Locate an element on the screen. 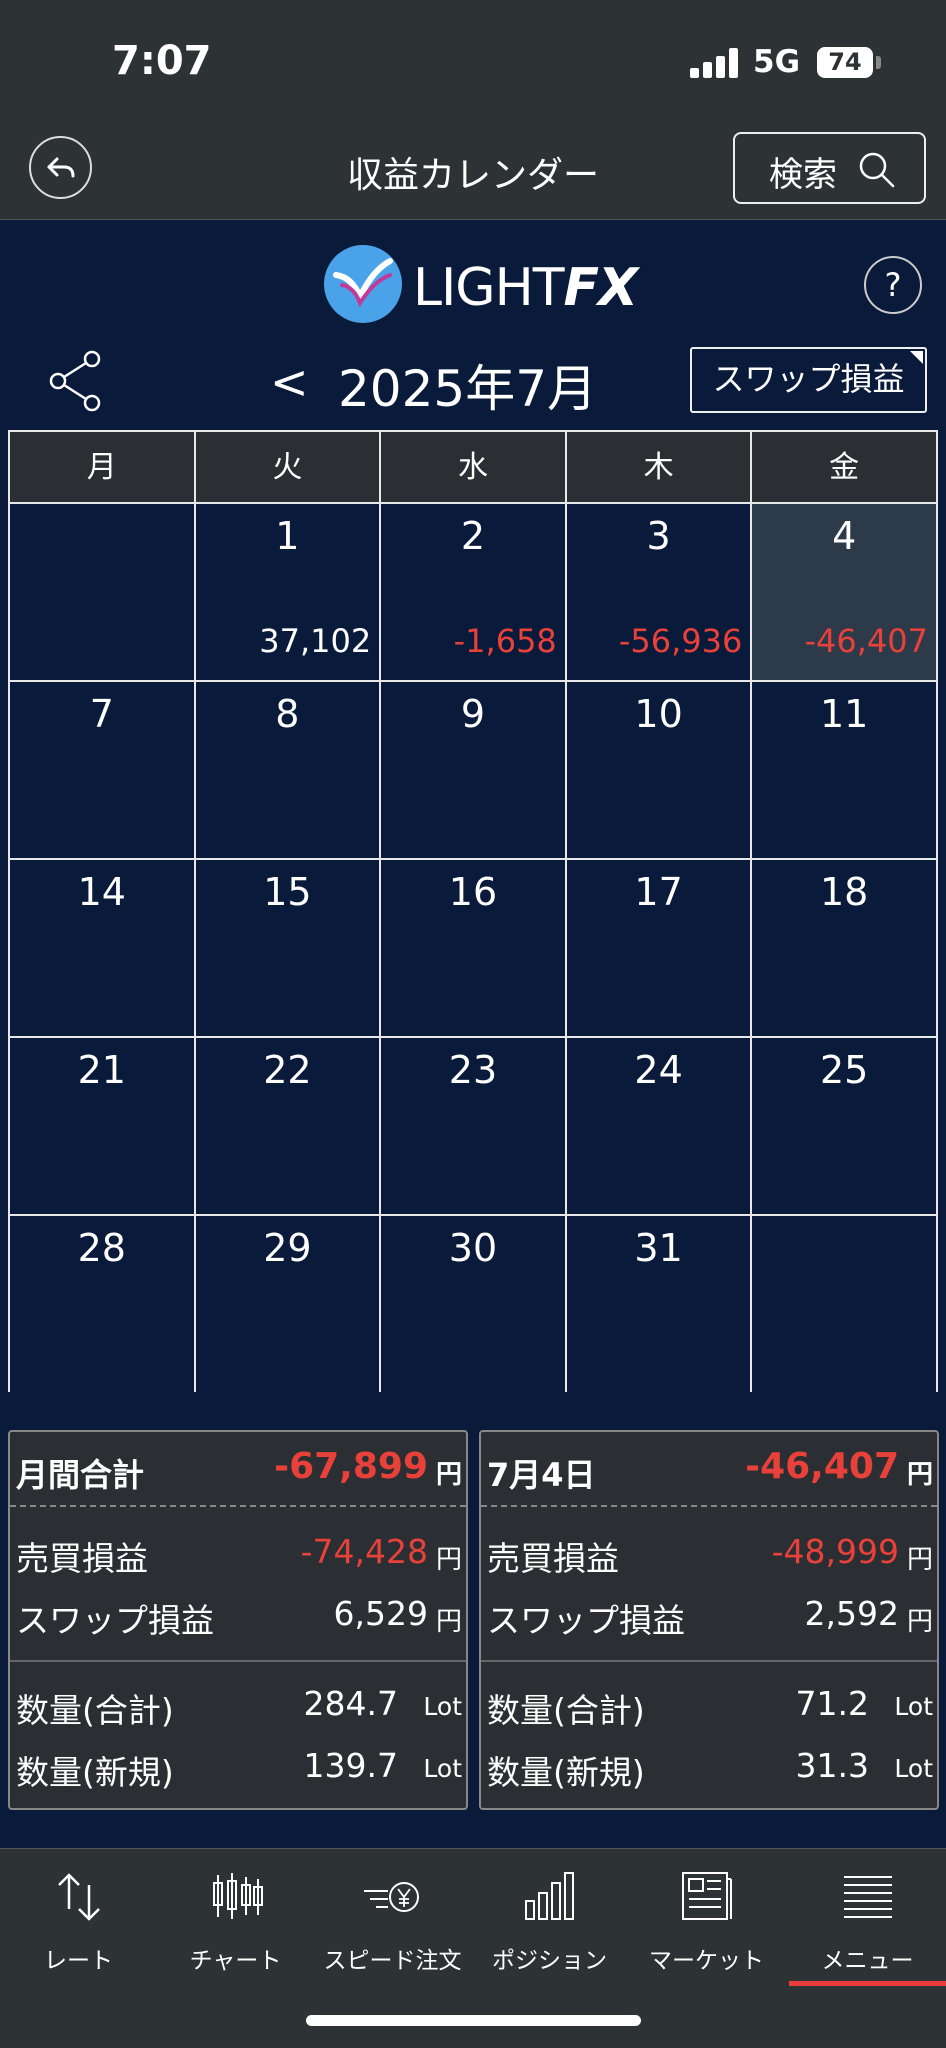  weekday-mon: 月 is located at coordinates (103, 468).